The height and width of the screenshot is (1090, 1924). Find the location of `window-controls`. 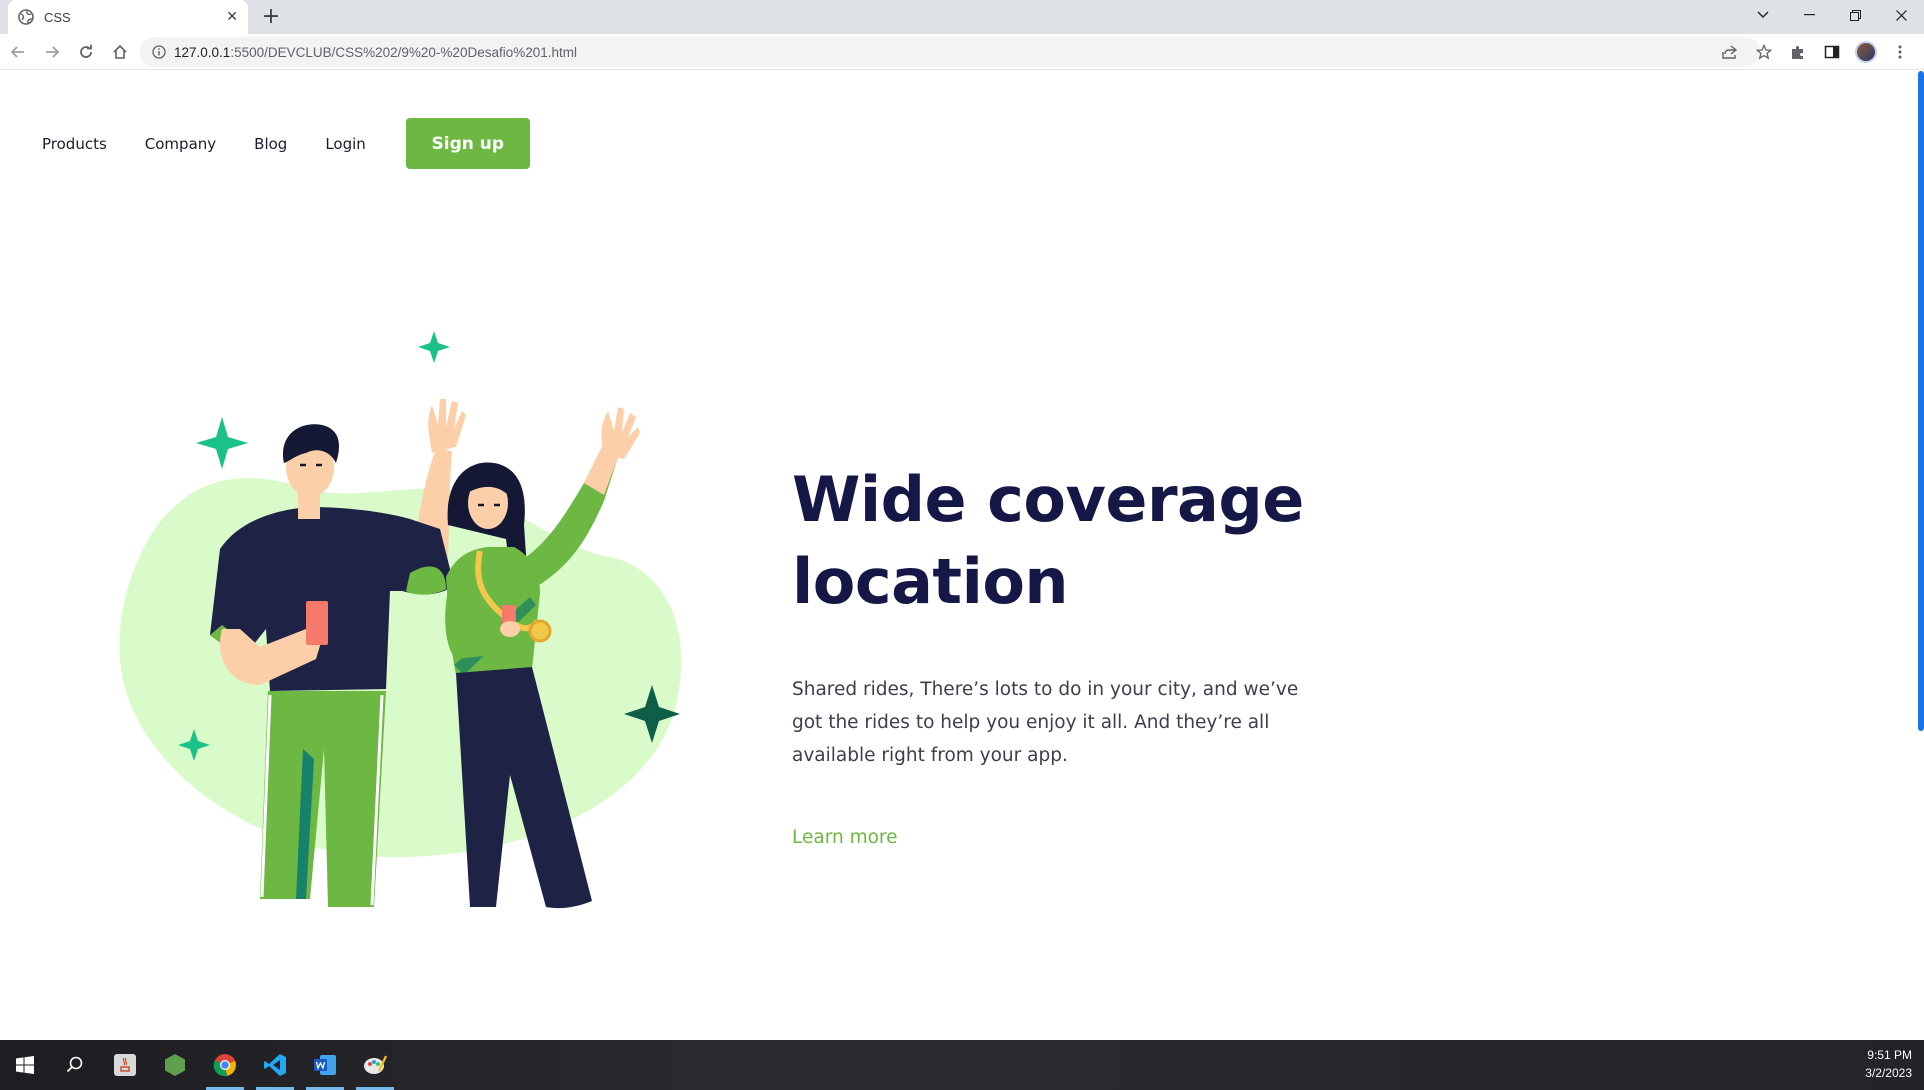

window-controls is located at coordinates (1832, 15).